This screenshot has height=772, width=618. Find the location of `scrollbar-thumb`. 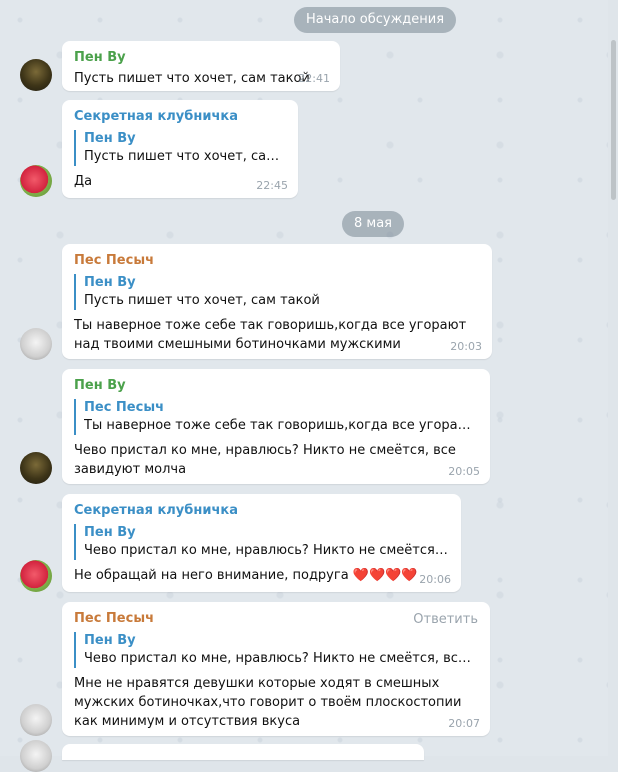

scrollbar-thumb is located at coordinates (613, 120).